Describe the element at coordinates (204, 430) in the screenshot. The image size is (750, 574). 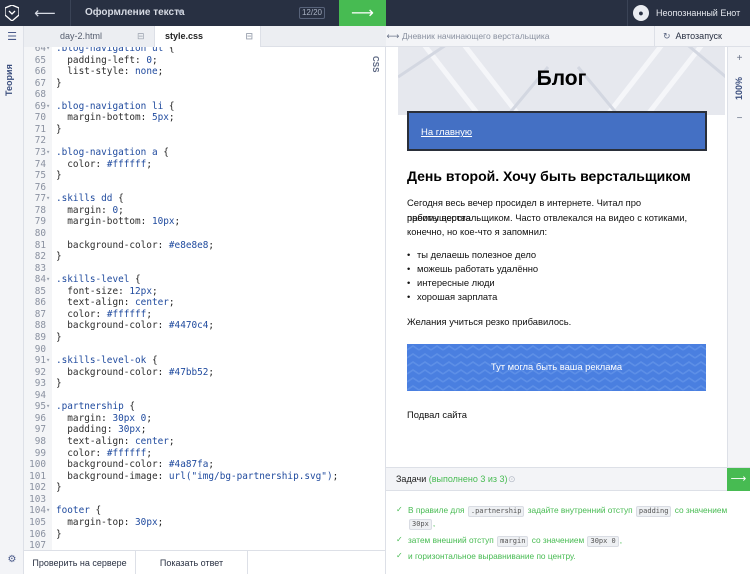
I see `code-line: 97 padding: 30px;` at that location.